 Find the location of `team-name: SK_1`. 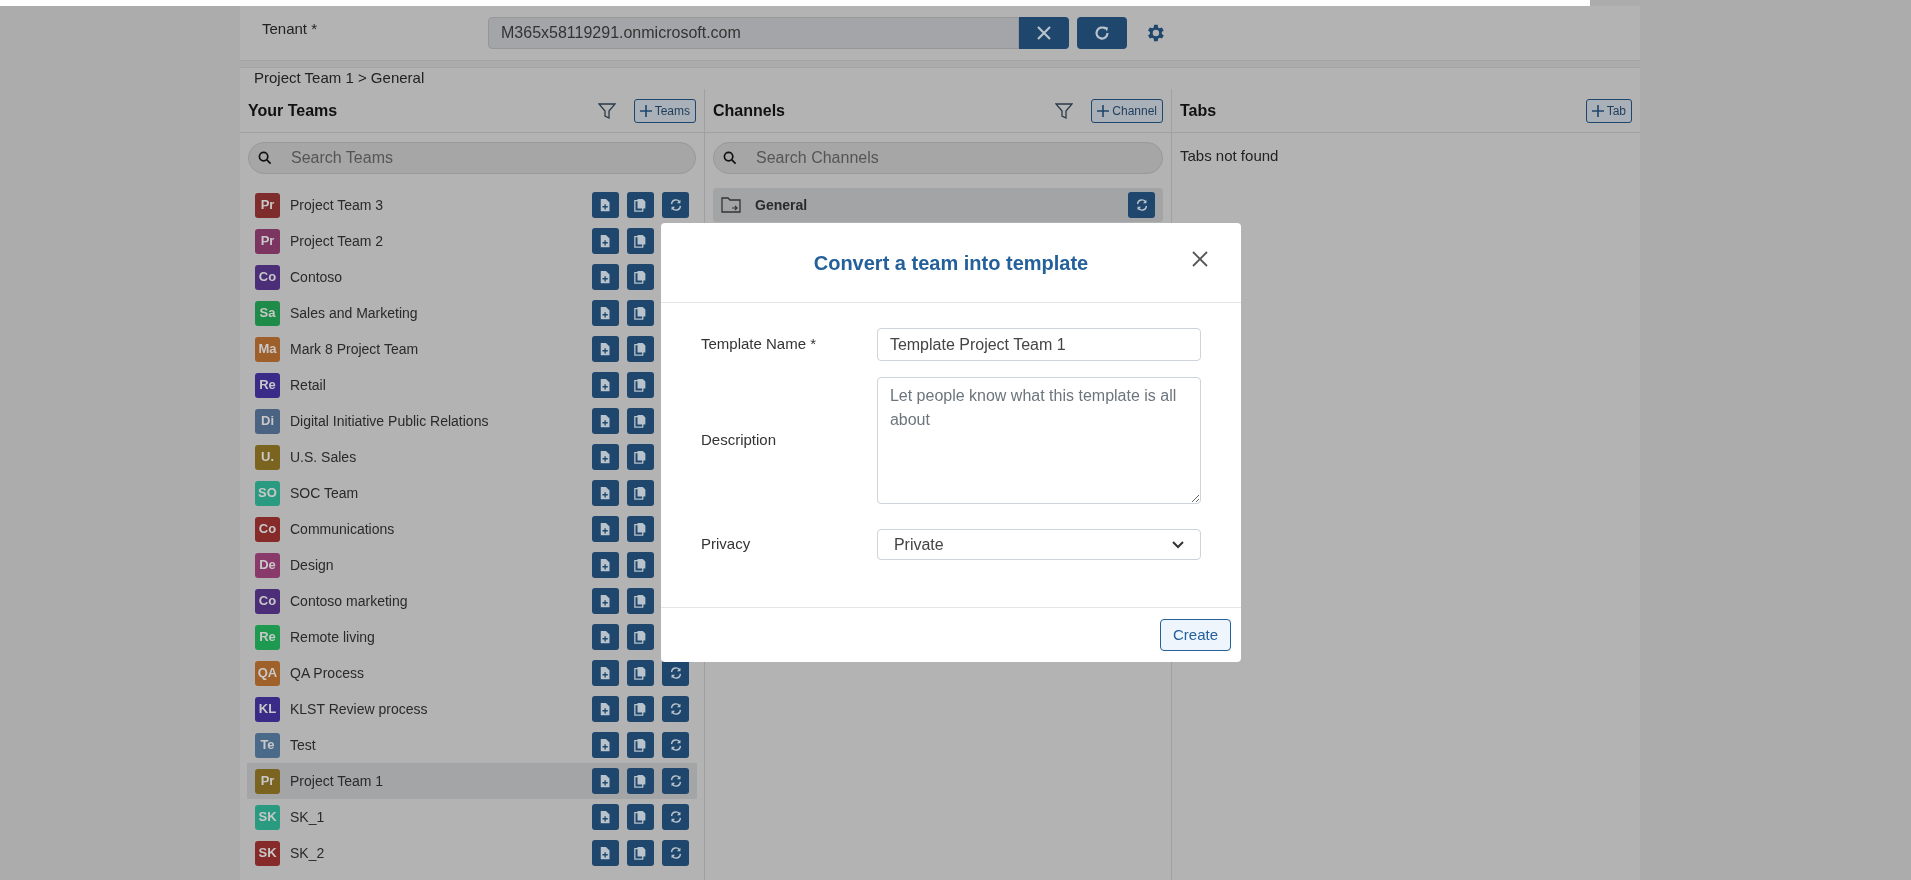

team-name: SK_1 is located at coordinates (308, 817).